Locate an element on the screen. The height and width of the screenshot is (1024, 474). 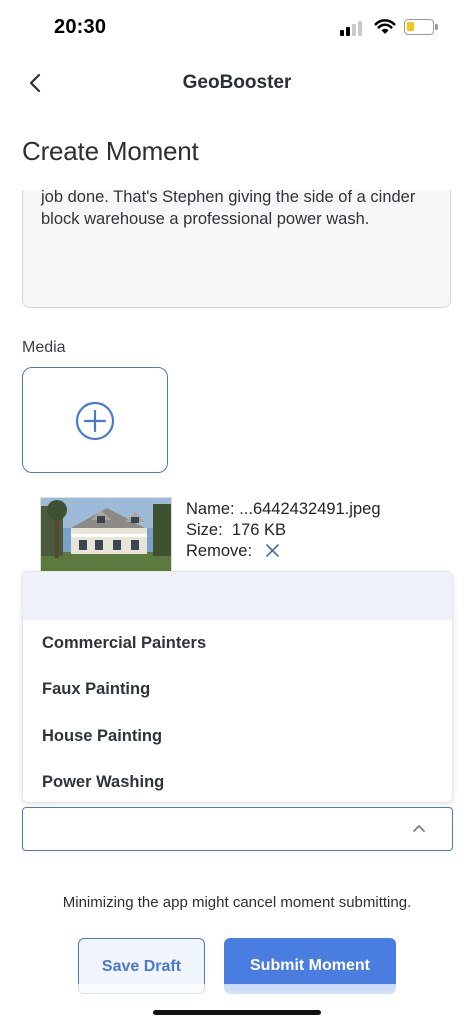
add-media-button is located at coordinates (95, 420).